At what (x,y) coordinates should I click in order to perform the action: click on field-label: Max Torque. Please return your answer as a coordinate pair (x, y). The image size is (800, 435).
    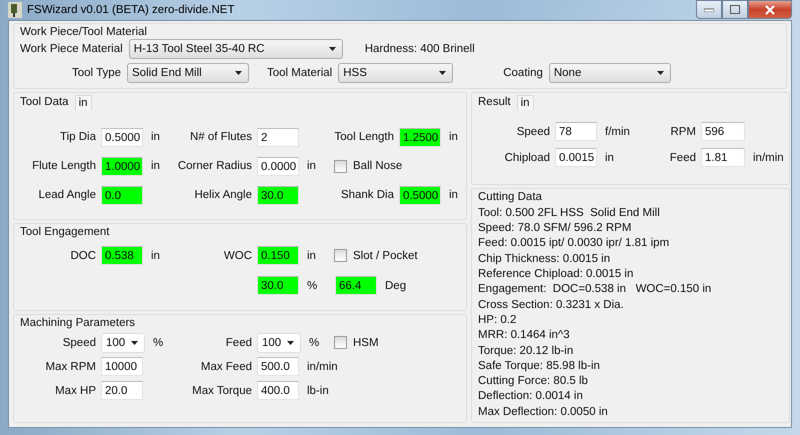
    Looking at the image, I should click on (222, 390).